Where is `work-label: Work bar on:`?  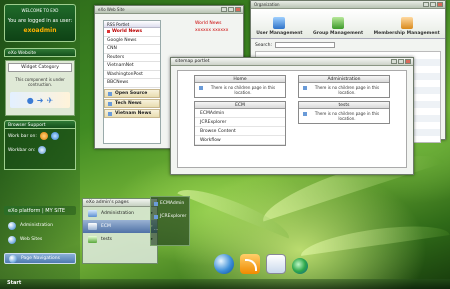 work-label: Work bar on: is located at coordinates (22, 136).